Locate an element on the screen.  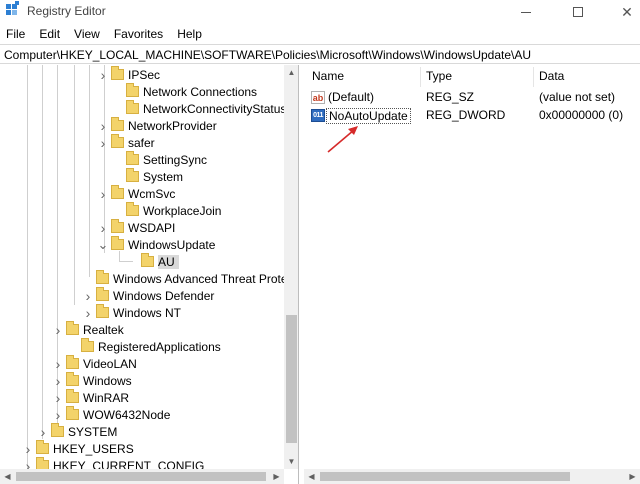
tree-item-label: HKEY_USERS is located at coordinates (93, 448).